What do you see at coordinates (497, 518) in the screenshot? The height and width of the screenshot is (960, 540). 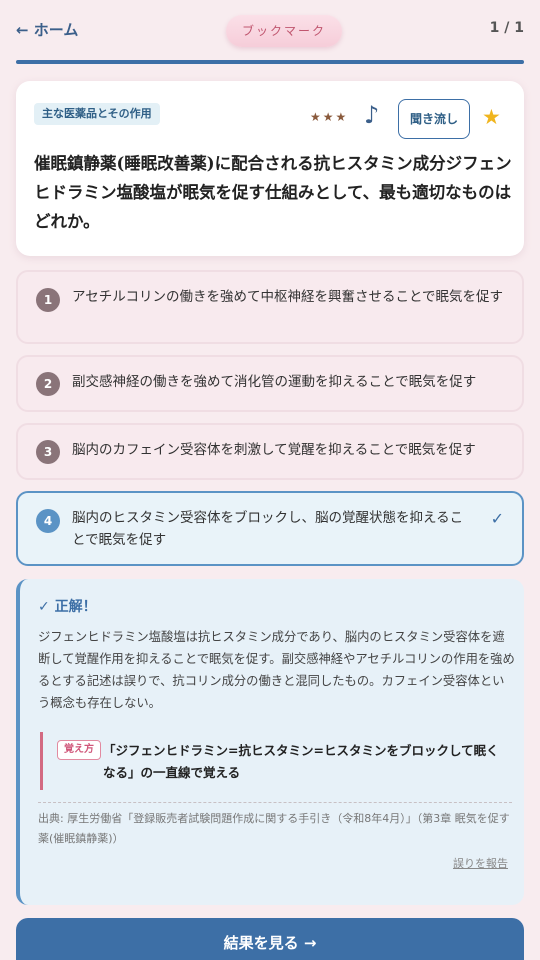 I see `check-icon: ✓` at bounding box center [497, 518].